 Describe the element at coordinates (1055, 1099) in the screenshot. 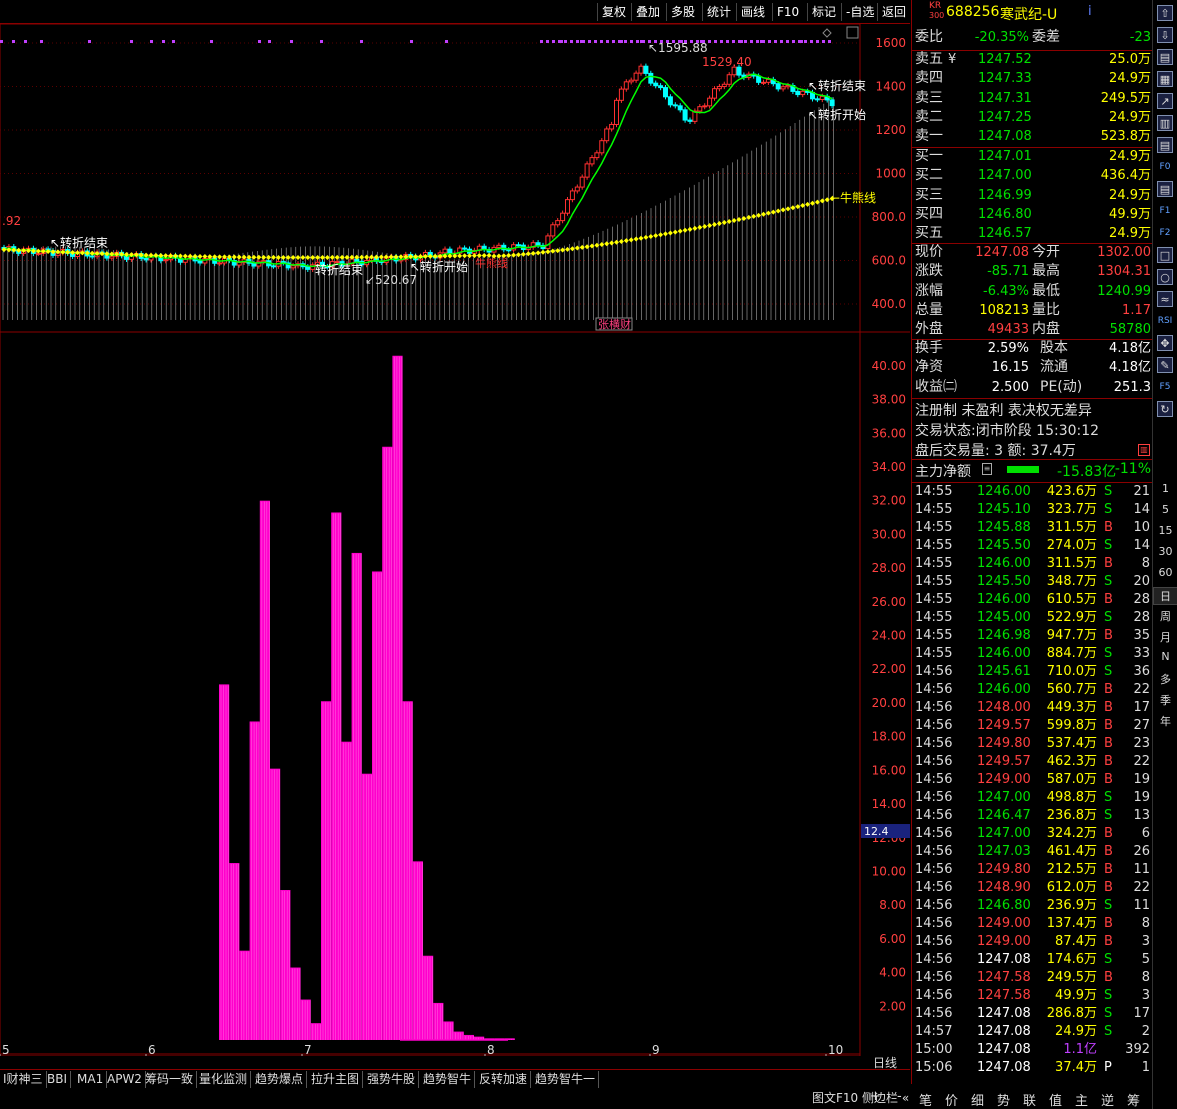

I see `panel-tab: 值` at that location.